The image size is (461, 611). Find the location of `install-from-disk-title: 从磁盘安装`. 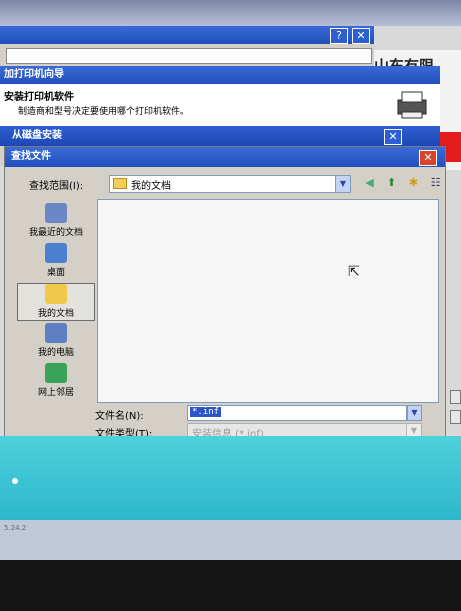

install-from-disk-title: 从磁盘安装 is located at coordinates (220, 136).